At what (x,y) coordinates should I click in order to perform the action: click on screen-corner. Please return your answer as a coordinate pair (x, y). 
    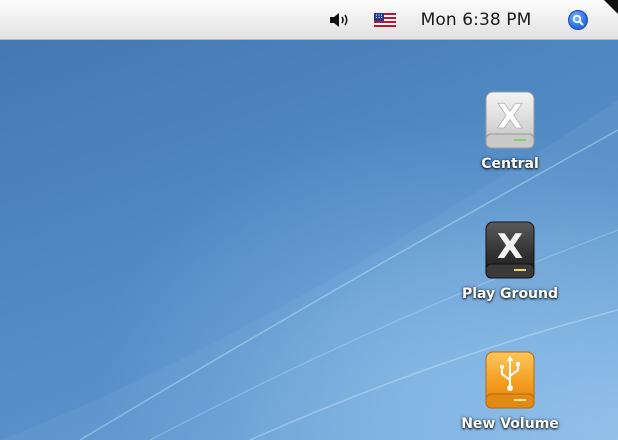
    Looking at the image, I should click on (611, 7).